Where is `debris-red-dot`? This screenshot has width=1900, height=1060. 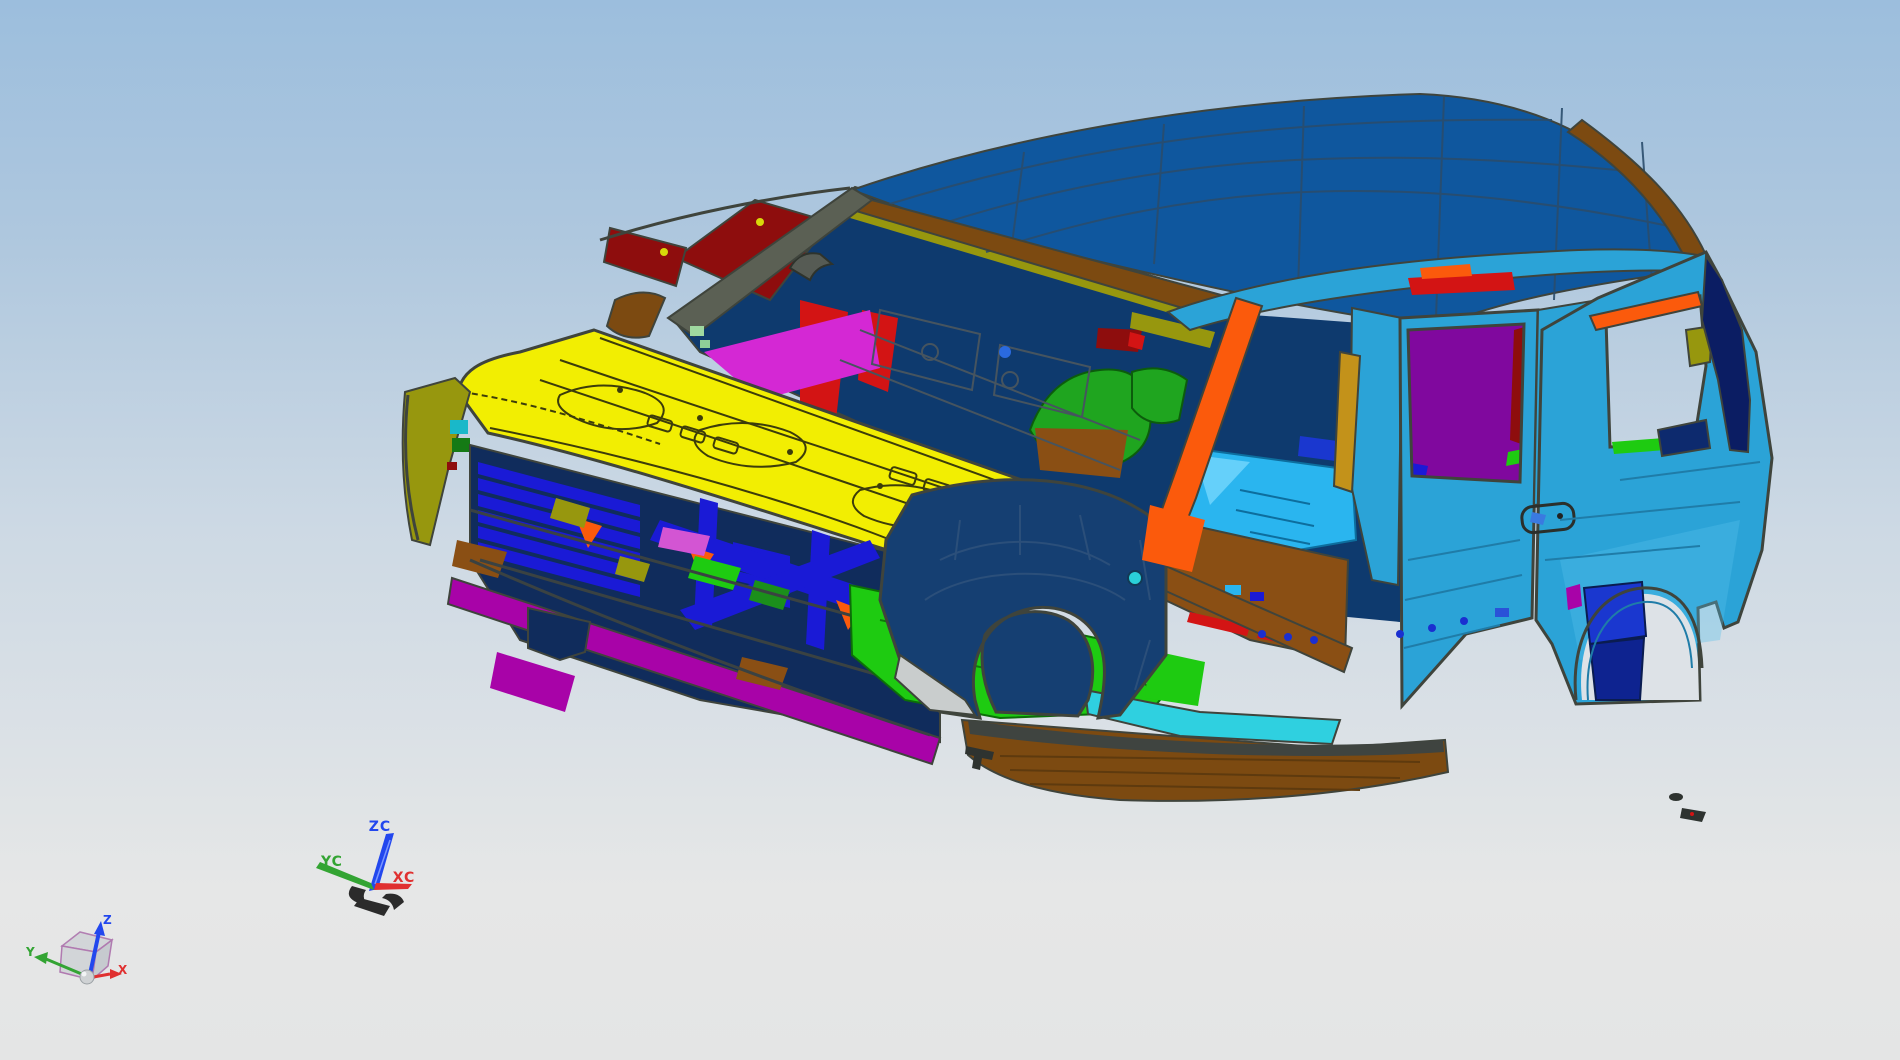 debris-red-dot is located at coordinates (1692, 814).